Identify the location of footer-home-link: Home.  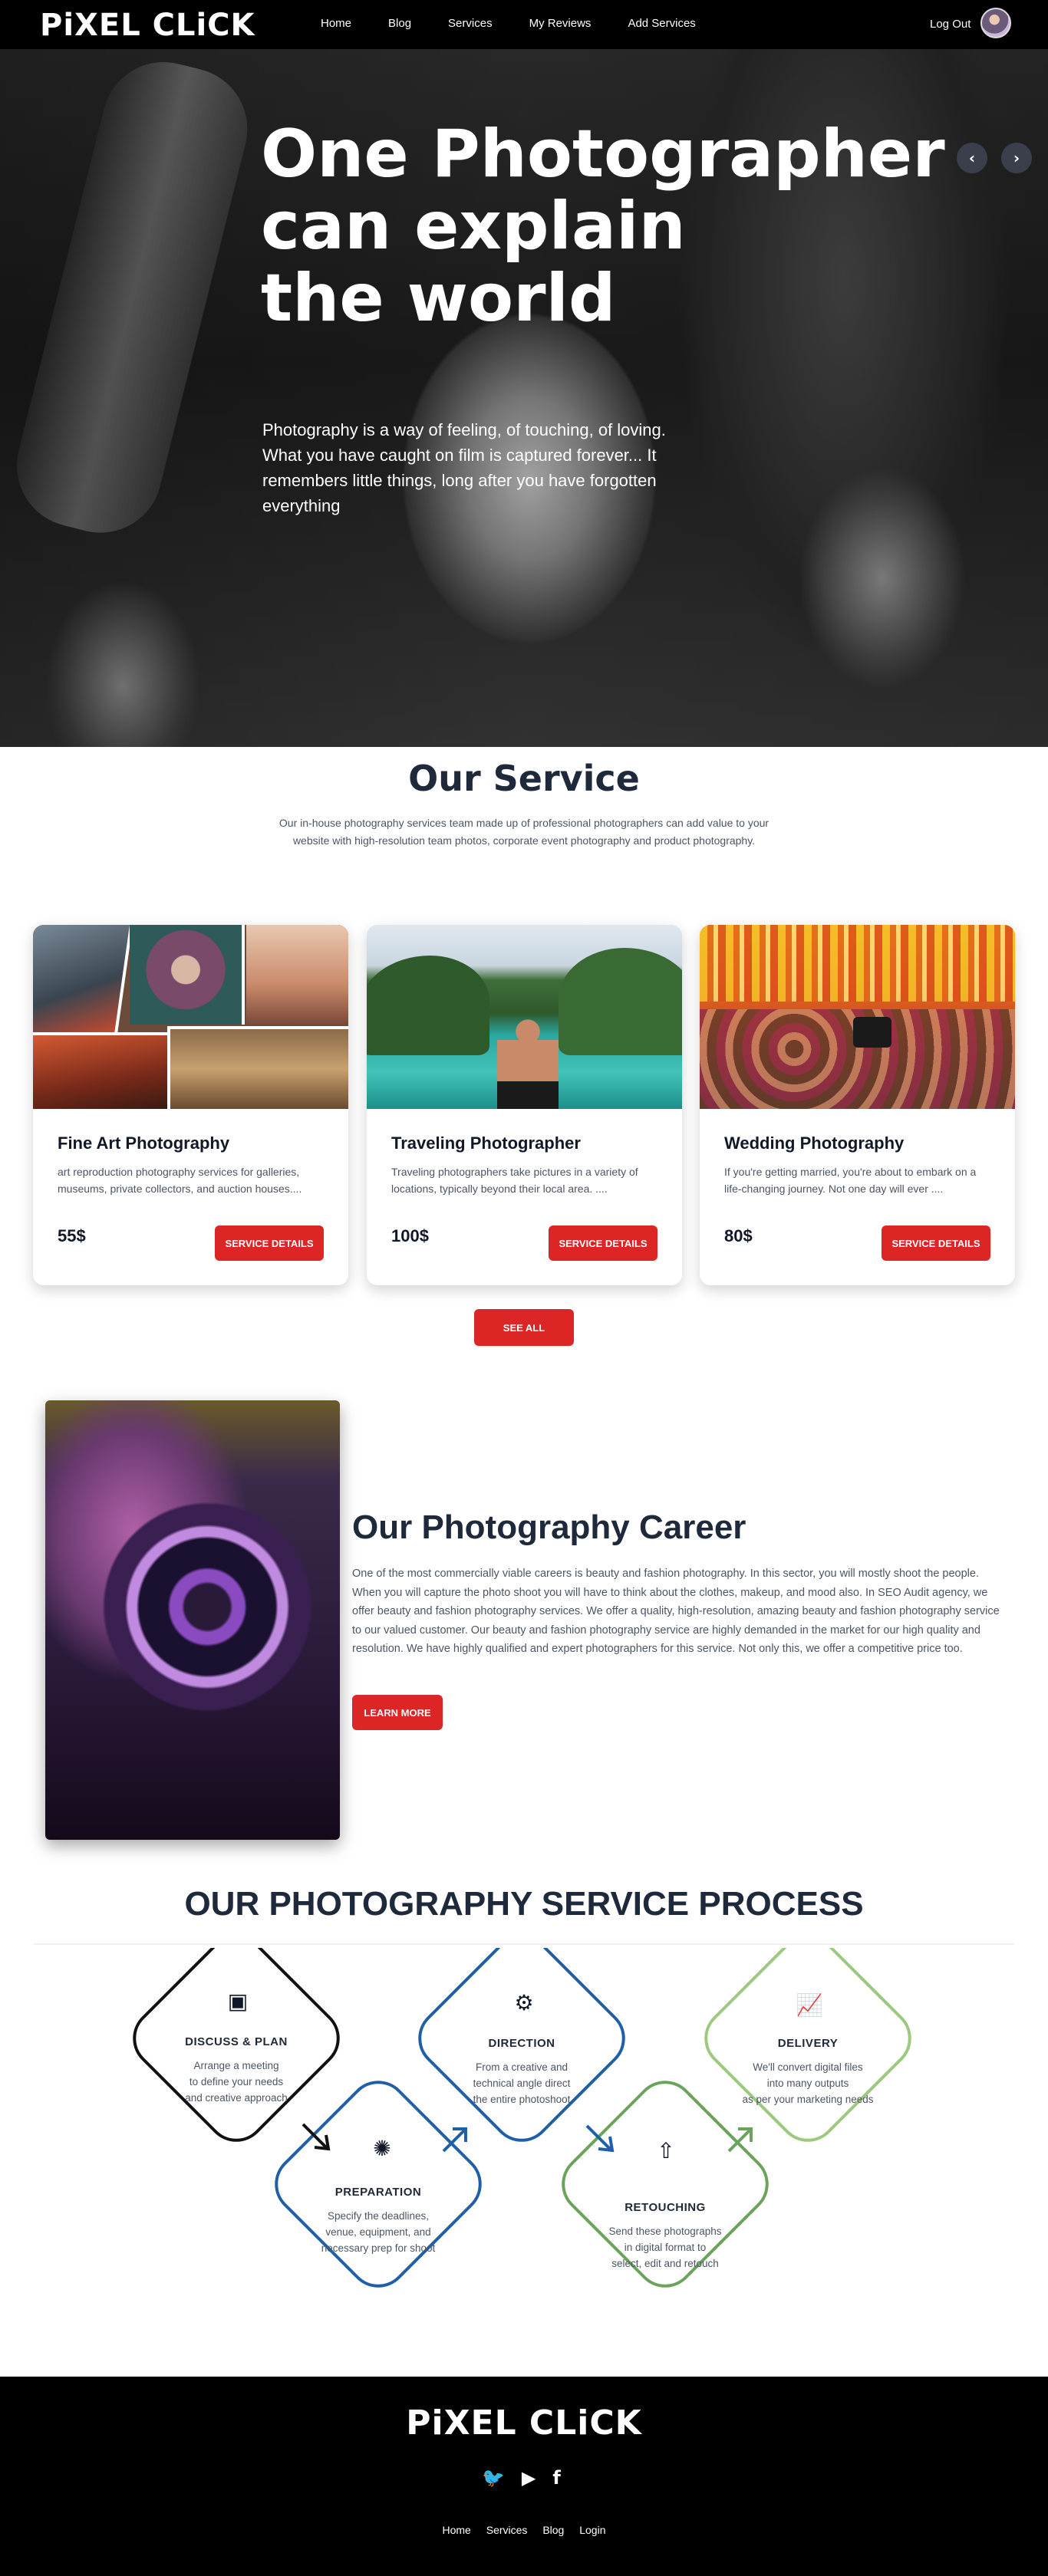
(456, 2530).